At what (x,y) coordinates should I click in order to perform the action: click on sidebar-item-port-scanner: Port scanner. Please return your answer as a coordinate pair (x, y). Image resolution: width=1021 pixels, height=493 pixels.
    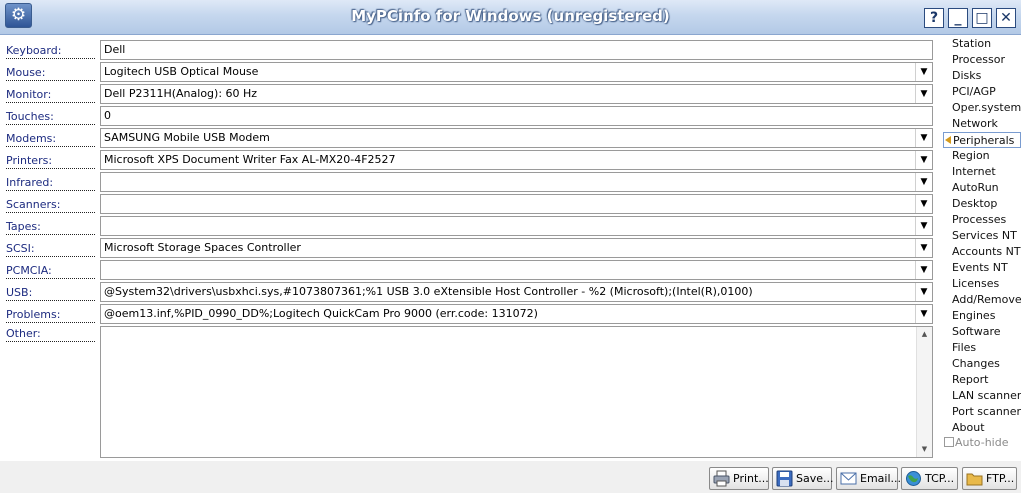
    Looking at the image, I should click on (982, 412).